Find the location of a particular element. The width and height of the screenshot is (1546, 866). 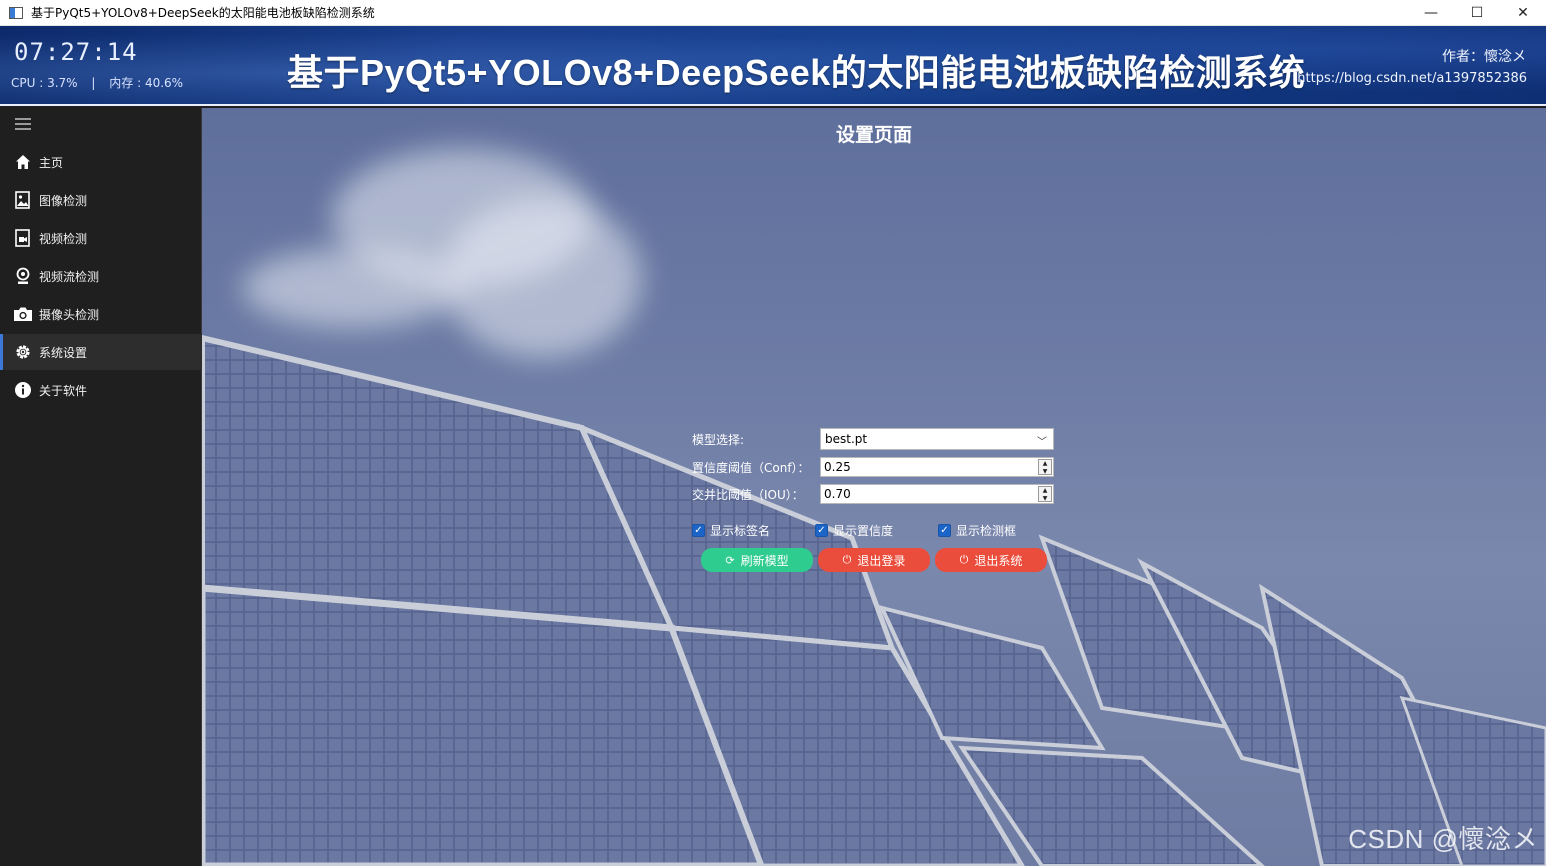

sidebar-item-camera-detect: 摄像头检测 is located at coordinates (101, 314).